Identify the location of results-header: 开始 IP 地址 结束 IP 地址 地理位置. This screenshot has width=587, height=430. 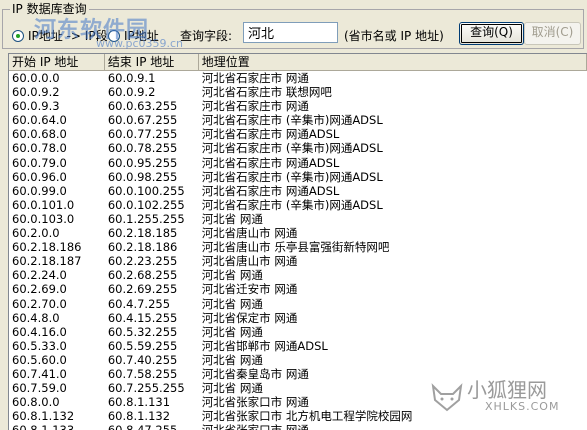
(298, 62).